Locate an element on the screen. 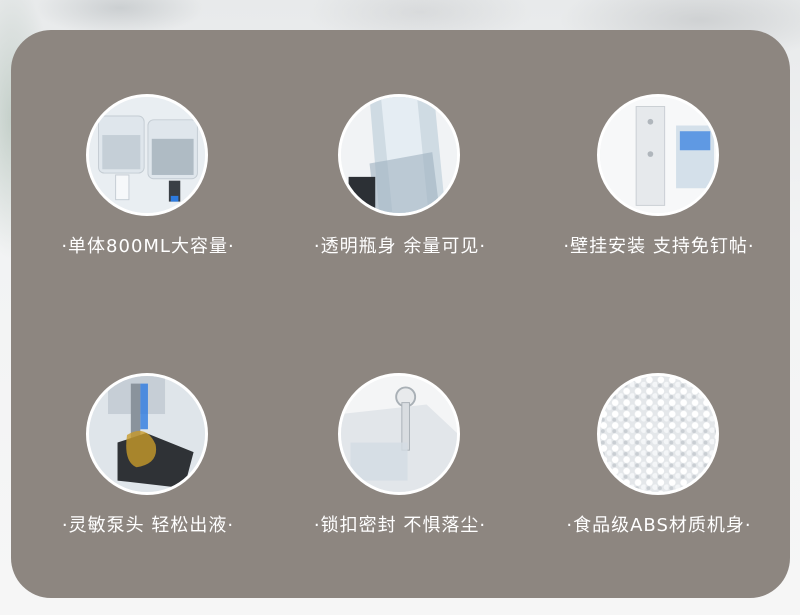 The image size is (800, 615). feature-label: ·锁扣密封 不惧落尘· is located at coordinates (400, 525).